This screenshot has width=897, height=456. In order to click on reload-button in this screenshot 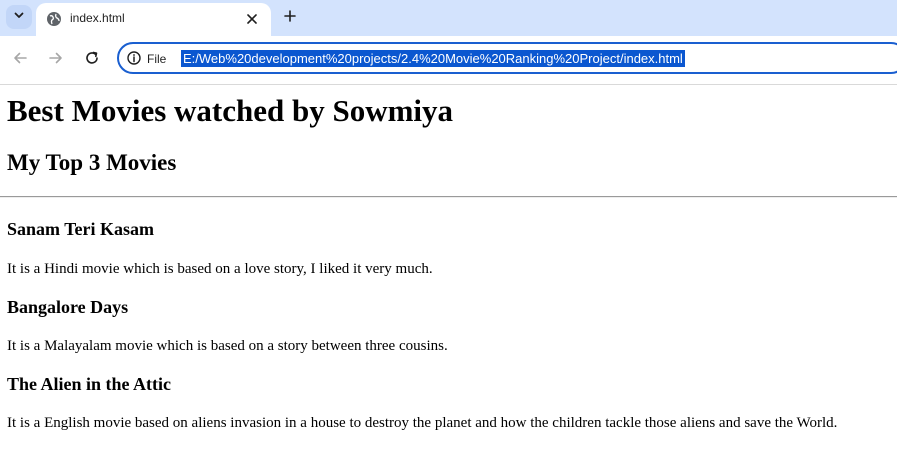, I will do `click(92, 60)`.